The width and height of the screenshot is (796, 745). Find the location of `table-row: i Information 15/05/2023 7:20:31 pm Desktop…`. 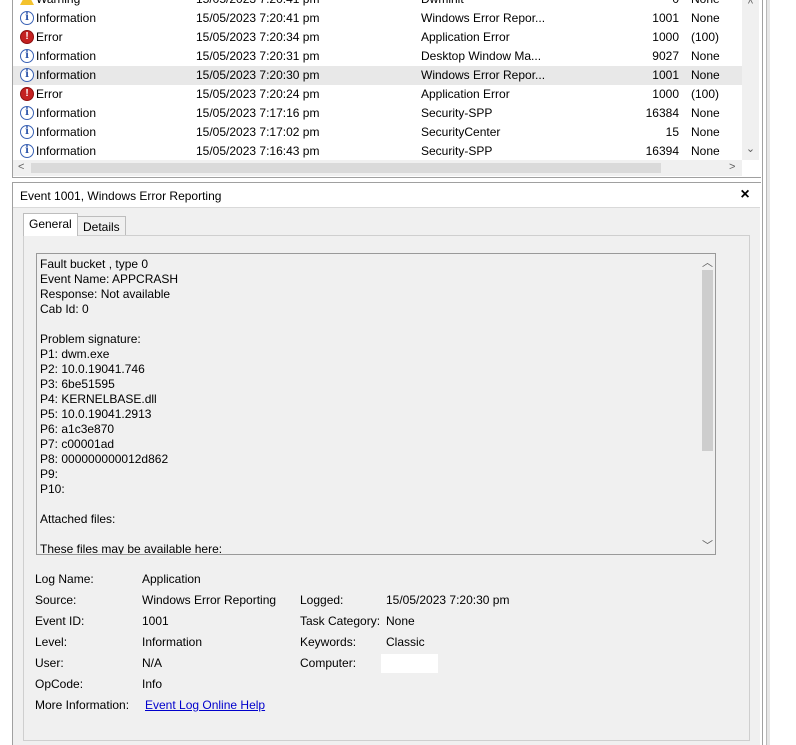

table-row: i Information 15/05/2023 7:20:31 pm Desktop… is located at coordinates (377, 56).